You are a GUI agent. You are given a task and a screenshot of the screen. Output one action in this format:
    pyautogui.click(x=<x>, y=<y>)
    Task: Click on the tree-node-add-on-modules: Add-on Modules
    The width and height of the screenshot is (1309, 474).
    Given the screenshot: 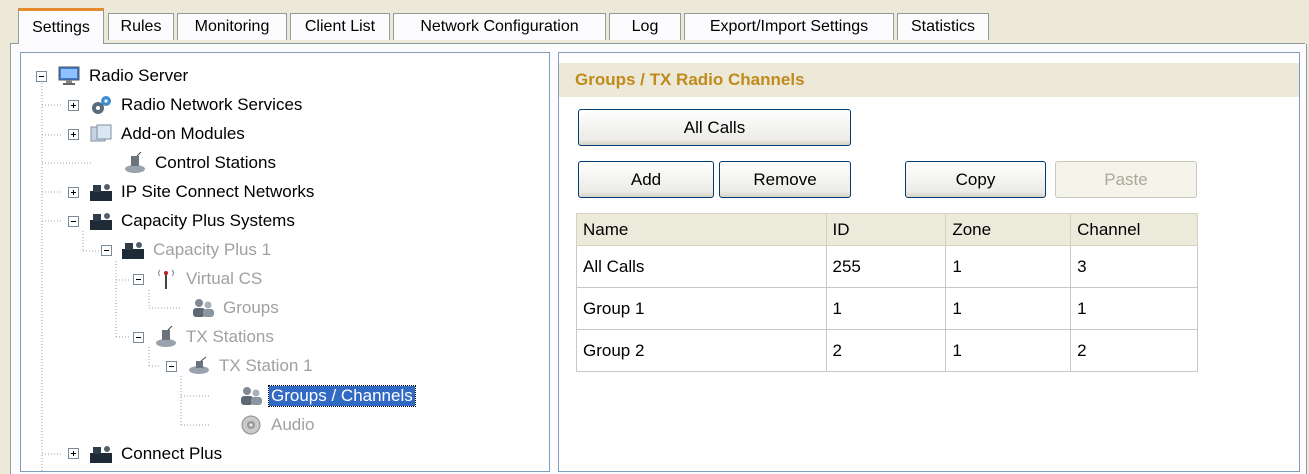 What is the action you would take?
    pyautogui.click(x=168, y=134)
    